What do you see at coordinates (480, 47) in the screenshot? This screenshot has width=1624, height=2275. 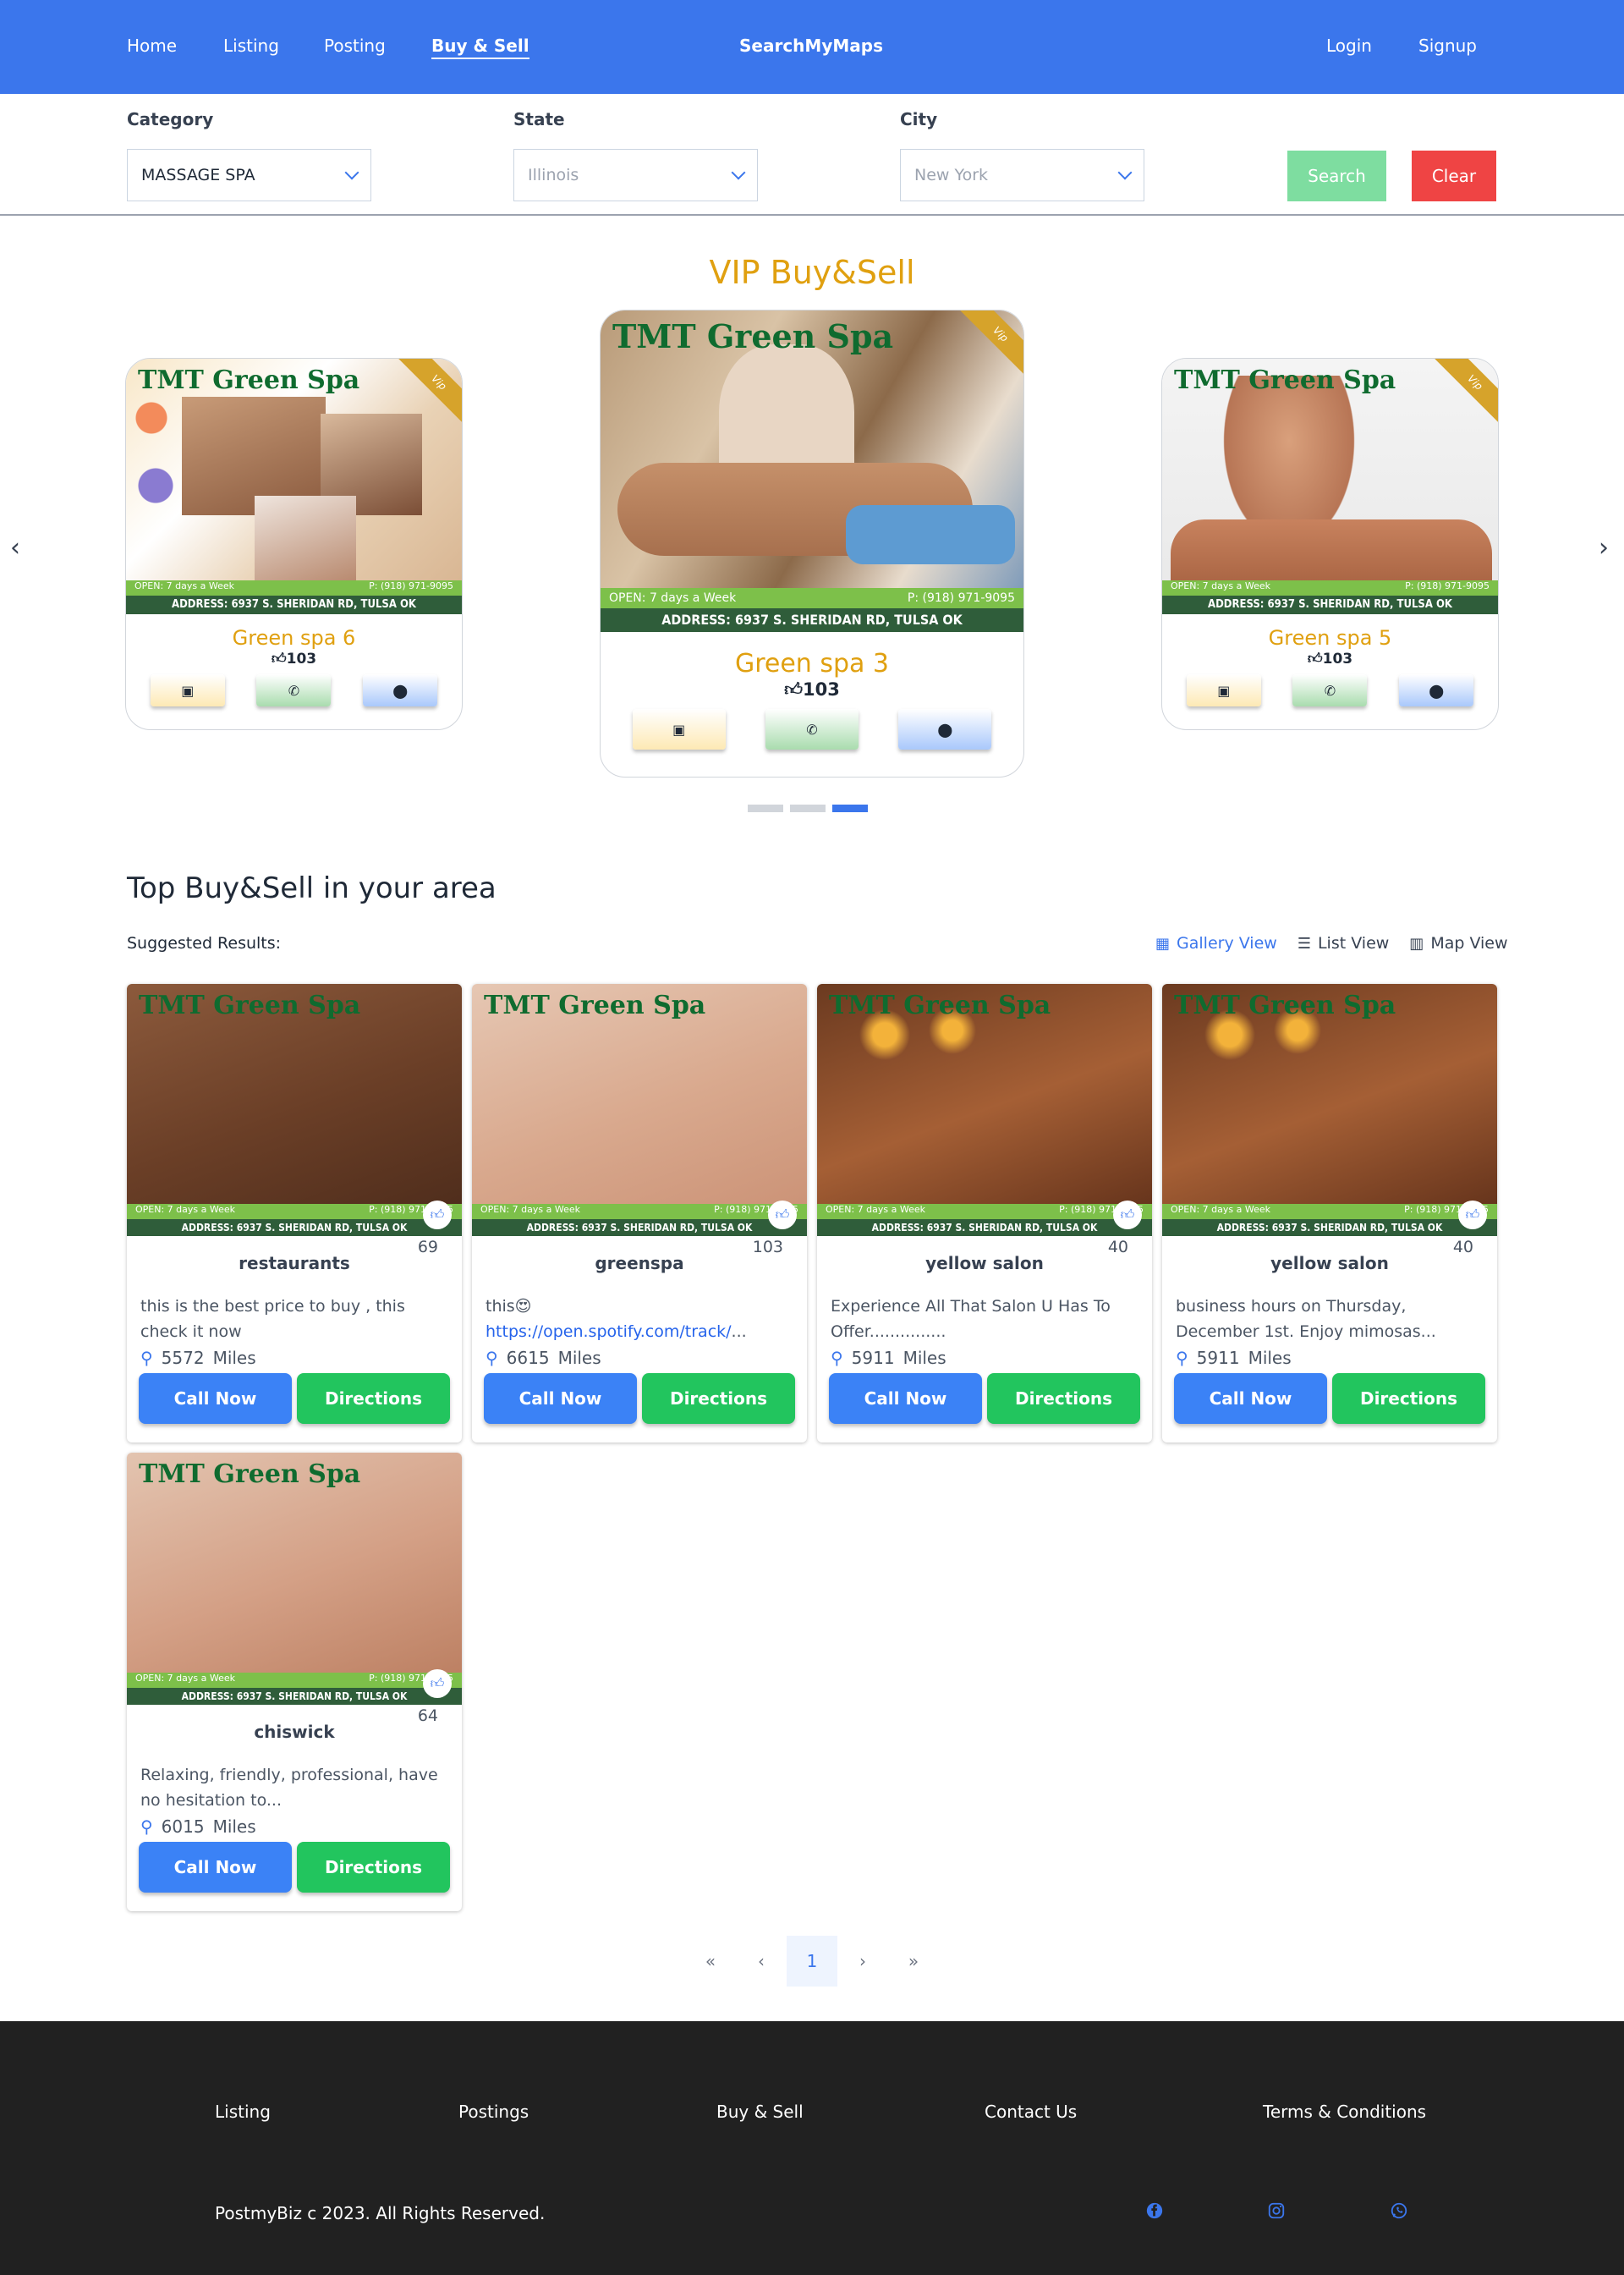 I see `nav-buy-sell: Buy & Sell` at bounding box center [480, 47].